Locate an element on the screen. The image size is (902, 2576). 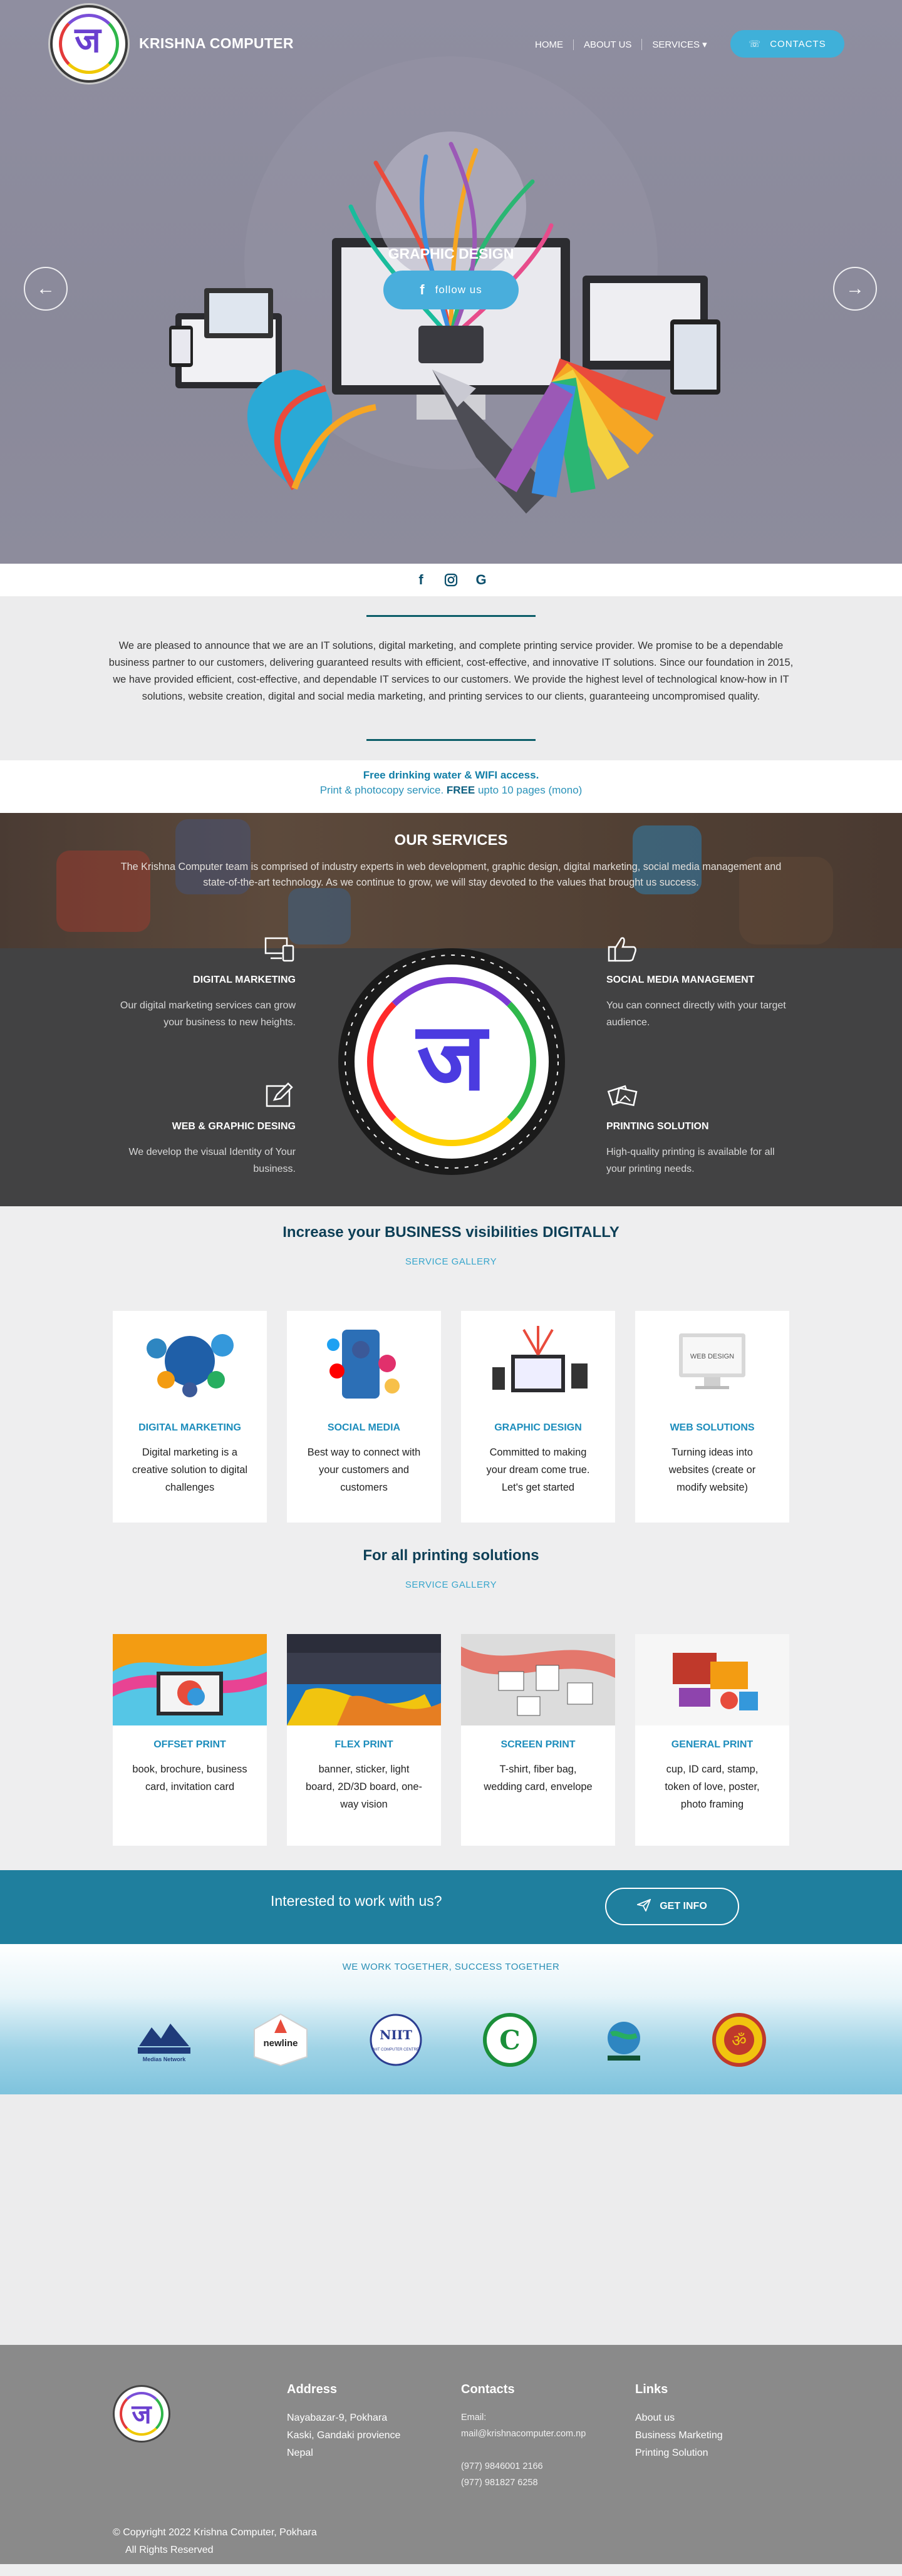
partner-logo-green: C is located at coordinates (510, 2040).